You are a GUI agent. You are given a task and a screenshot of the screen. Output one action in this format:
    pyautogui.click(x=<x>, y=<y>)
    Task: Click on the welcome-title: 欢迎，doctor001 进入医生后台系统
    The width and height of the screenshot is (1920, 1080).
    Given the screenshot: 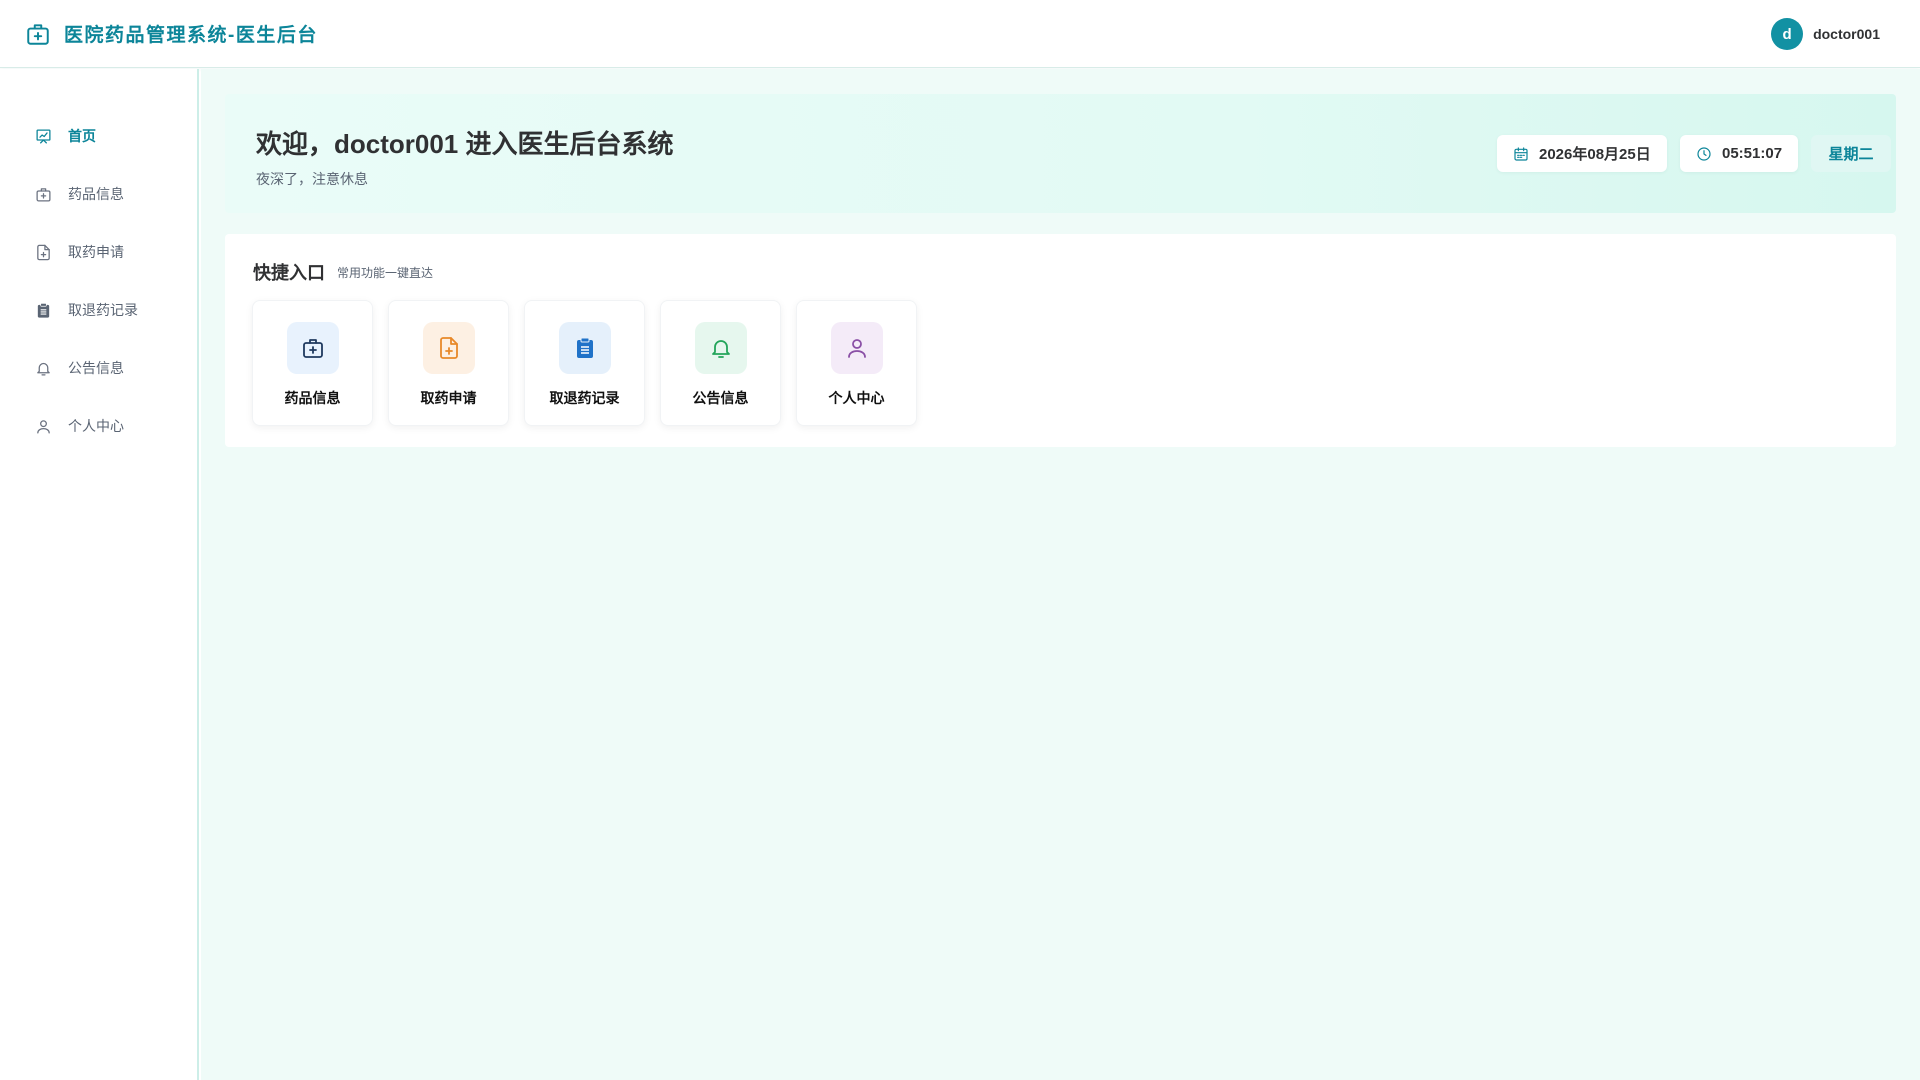 What is the action you would take?
    pyautogui.click(x=465, y=144)
    